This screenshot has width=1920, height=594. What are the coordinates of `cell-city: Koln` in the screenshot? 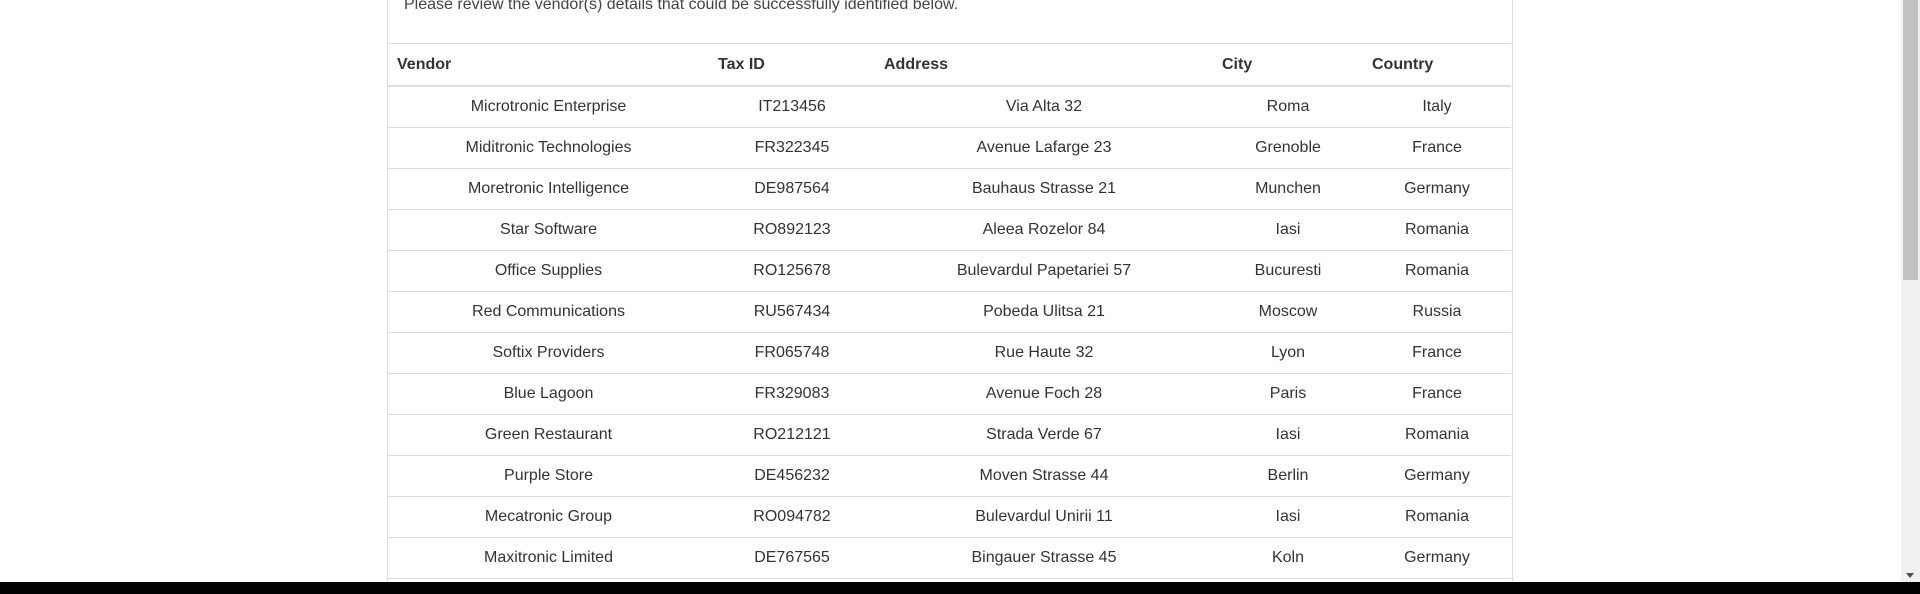 It's located at (1288, 558).